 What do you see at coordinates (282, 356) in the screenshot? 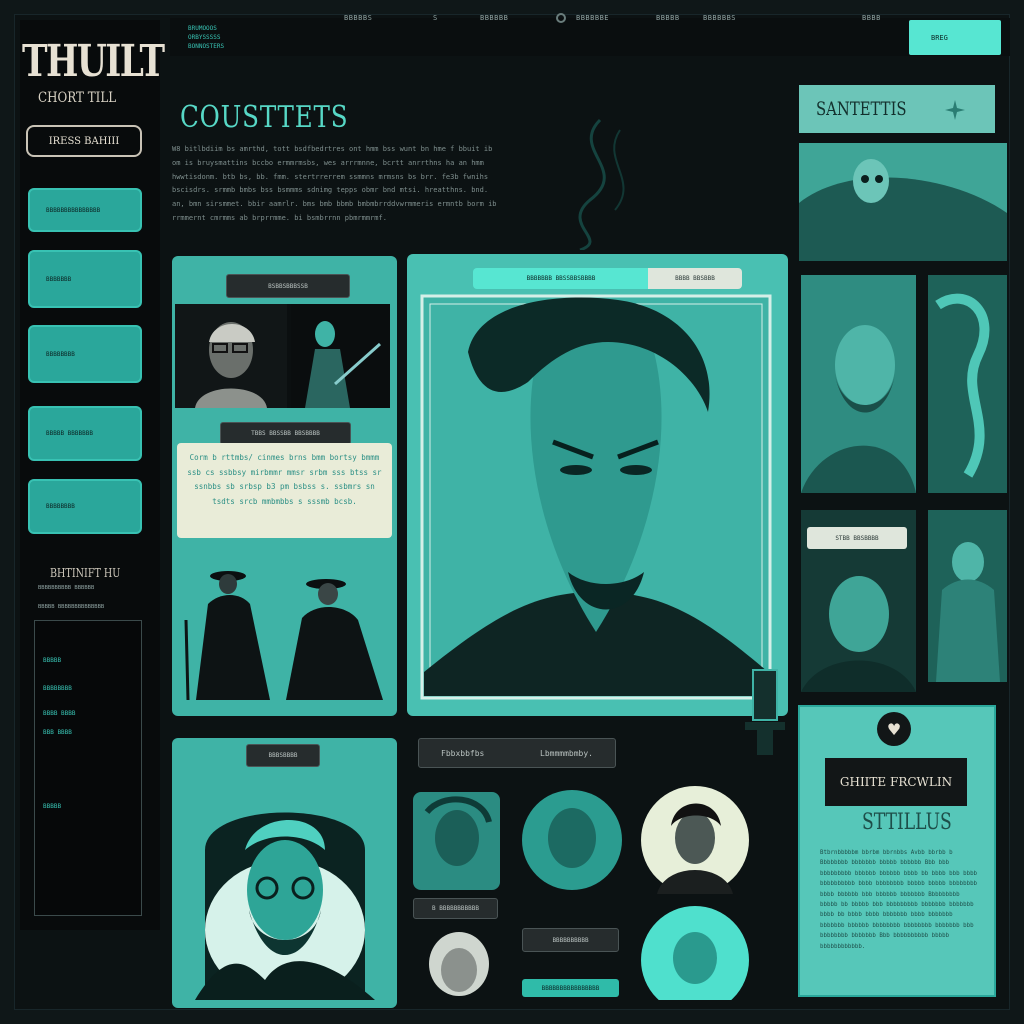
I see `portrait-thumbnails` at bounding box center [282, 356].